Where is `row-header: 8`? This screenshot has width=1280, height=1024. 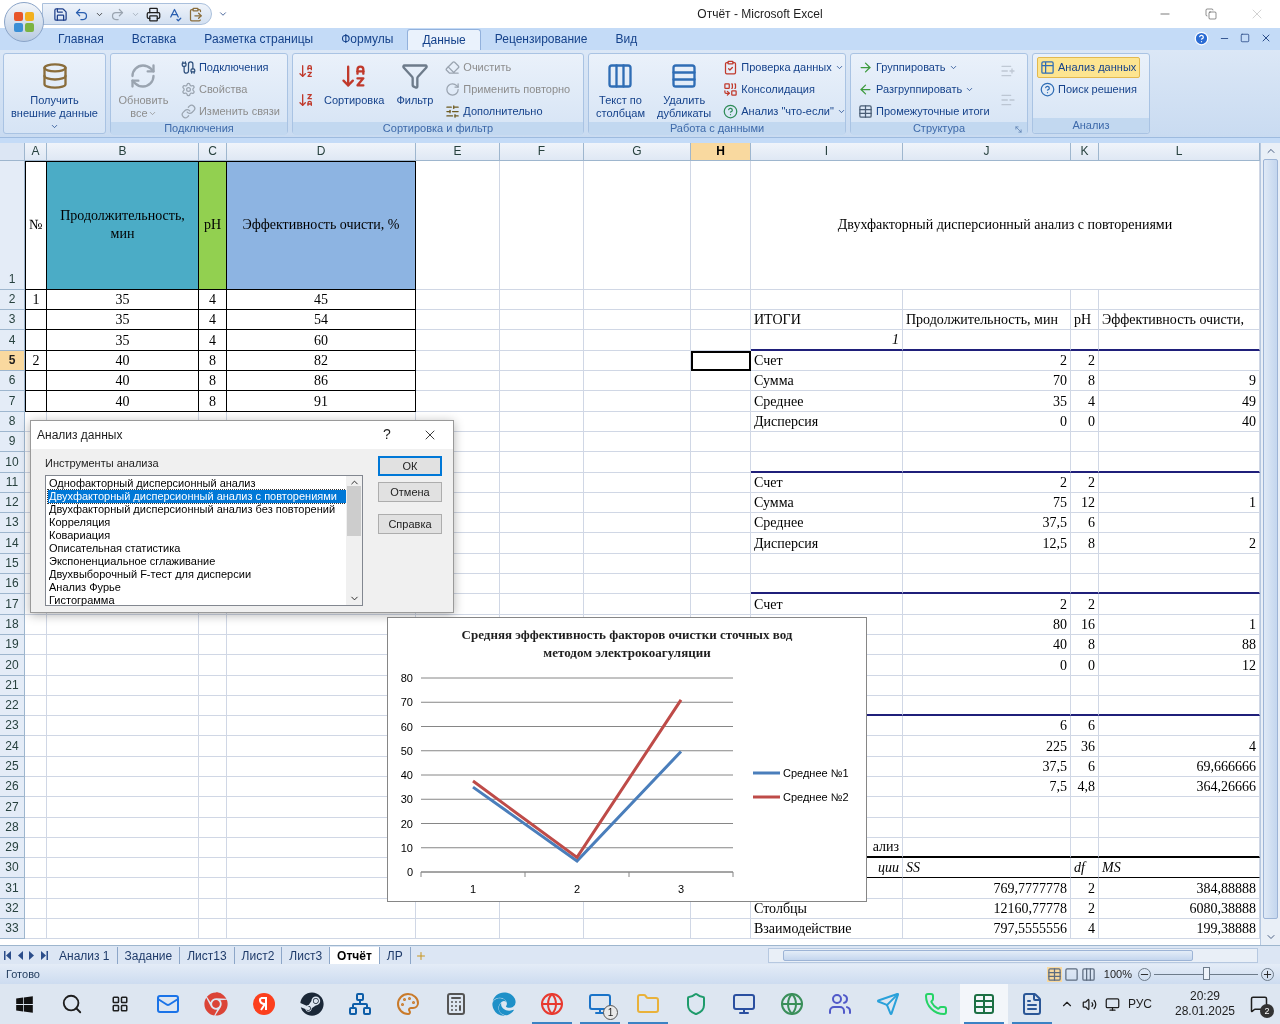 row-header: 8 is located at coordinates (12, 421).